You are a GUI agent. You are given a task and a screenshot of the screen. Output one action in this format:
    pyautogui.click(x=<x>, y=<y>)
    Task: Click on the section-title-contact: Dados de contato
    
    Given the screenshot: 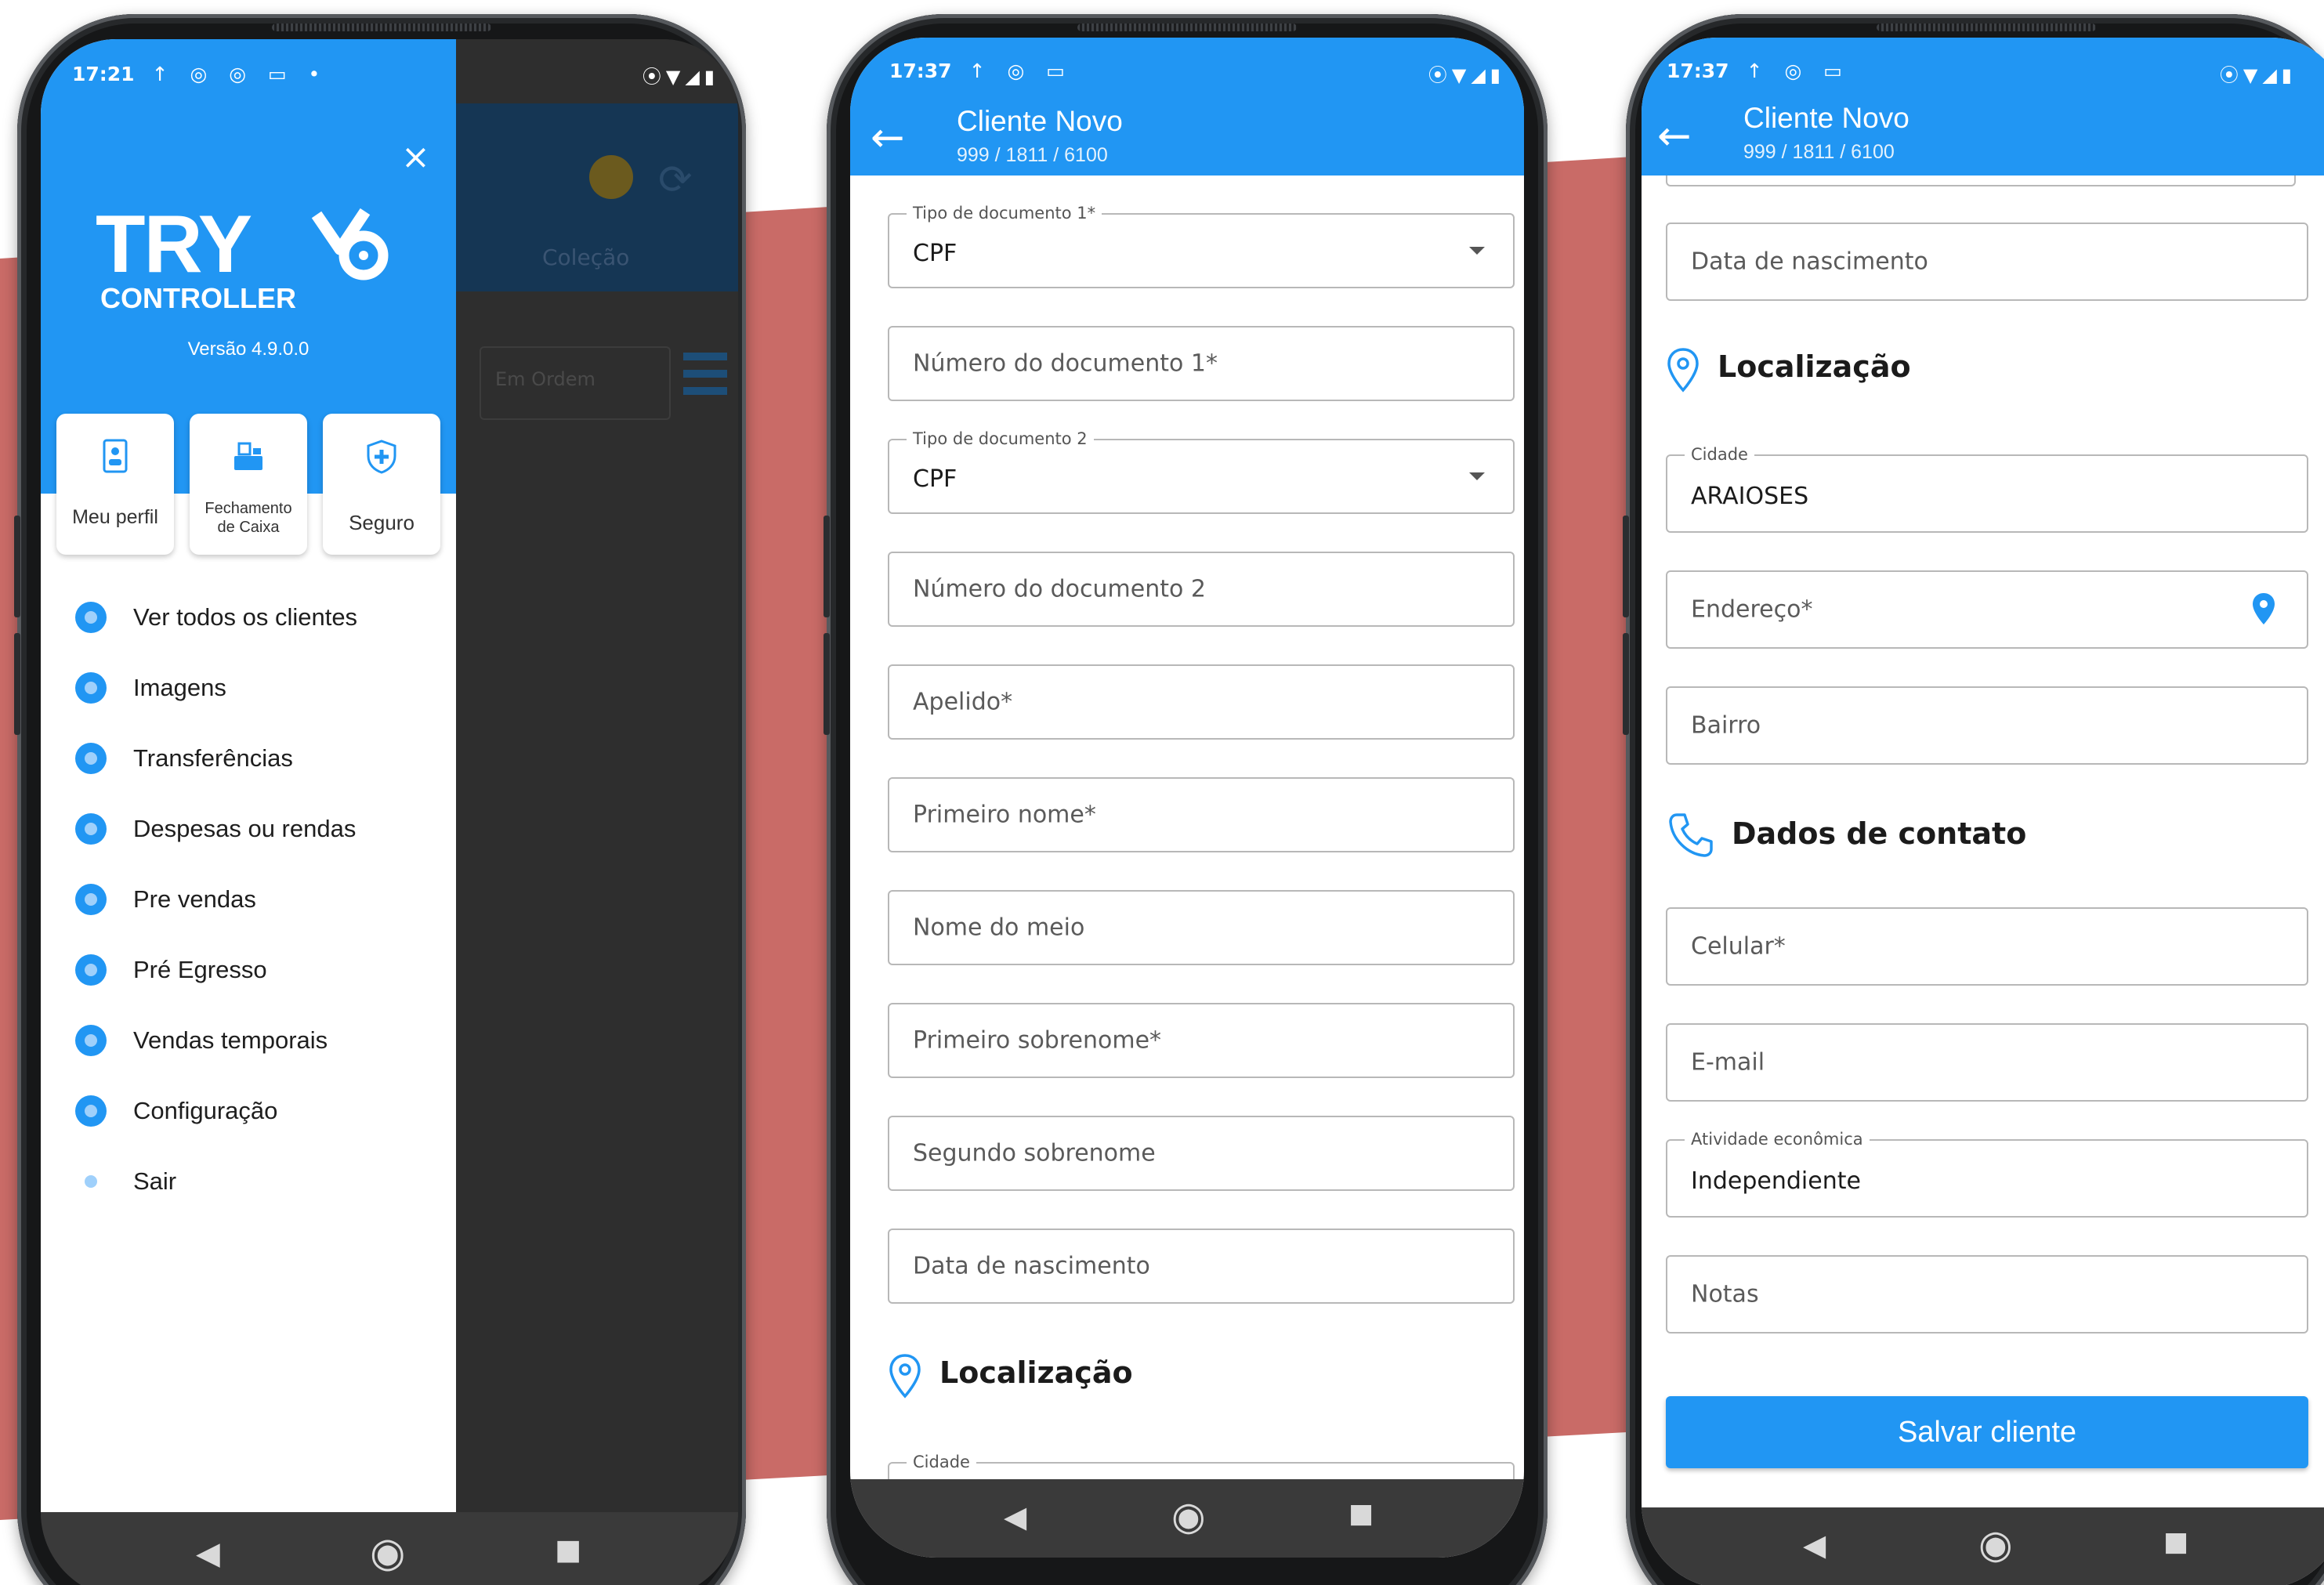 What is the action you would take?
    pyautogui.click(x=1880, y=833)
    